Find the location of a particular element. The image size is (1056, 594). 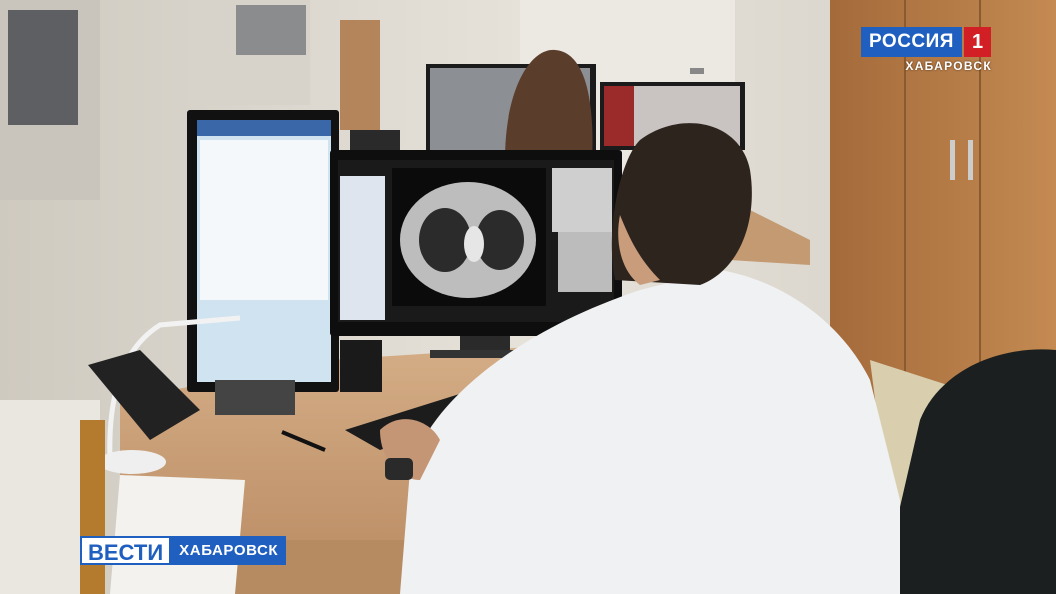

papers is located at coordinates (177, 534).